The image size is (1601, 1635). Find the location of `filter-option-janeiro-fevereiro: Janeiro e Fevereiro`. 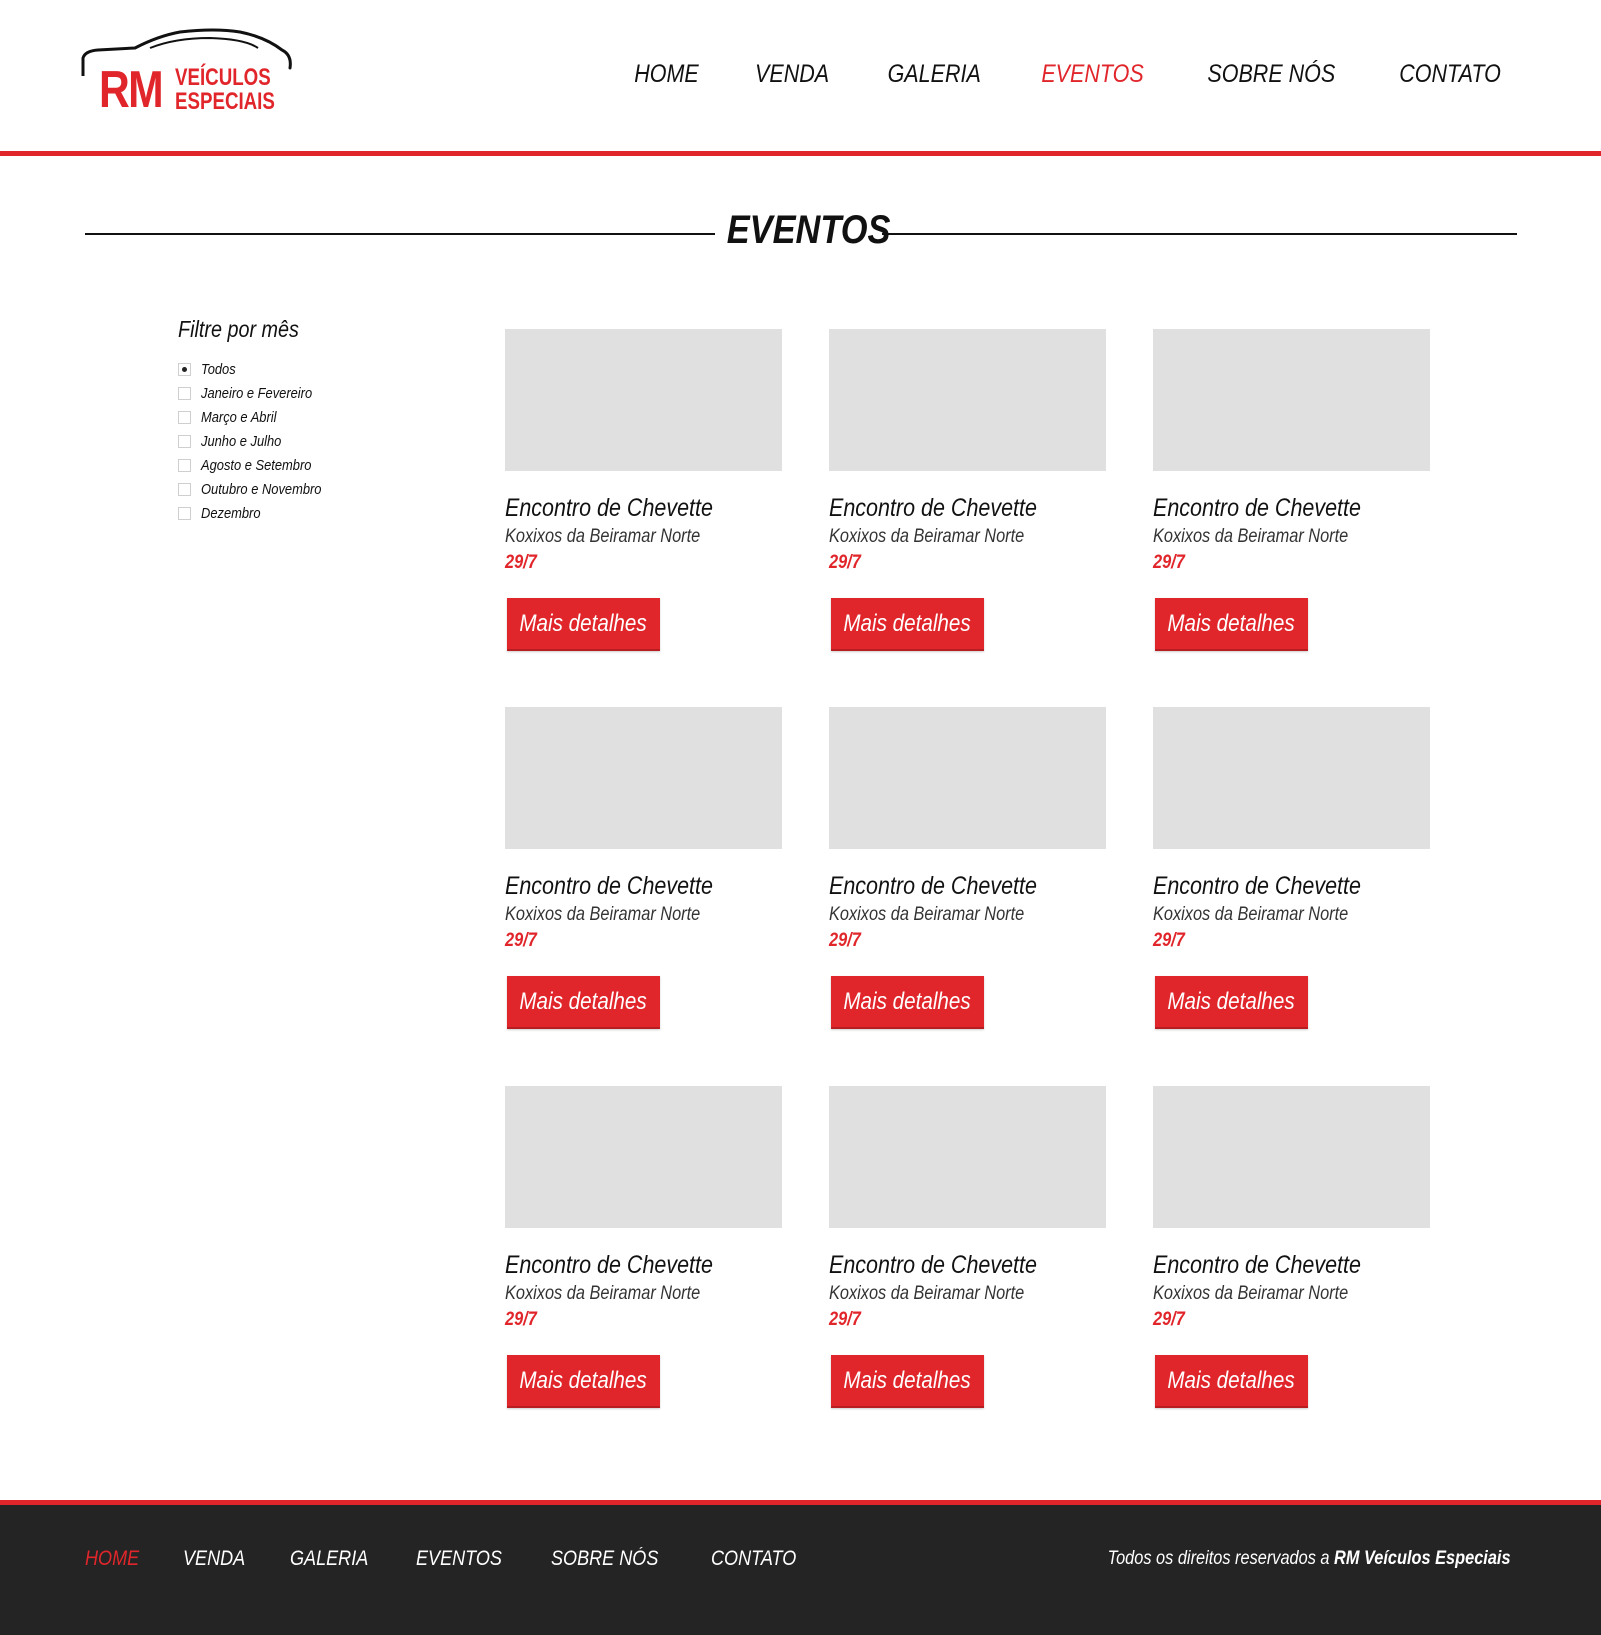

filter-option-janeiro-fevereiro: Janeiro e Fevereiro is located at coordinates (308, 393).